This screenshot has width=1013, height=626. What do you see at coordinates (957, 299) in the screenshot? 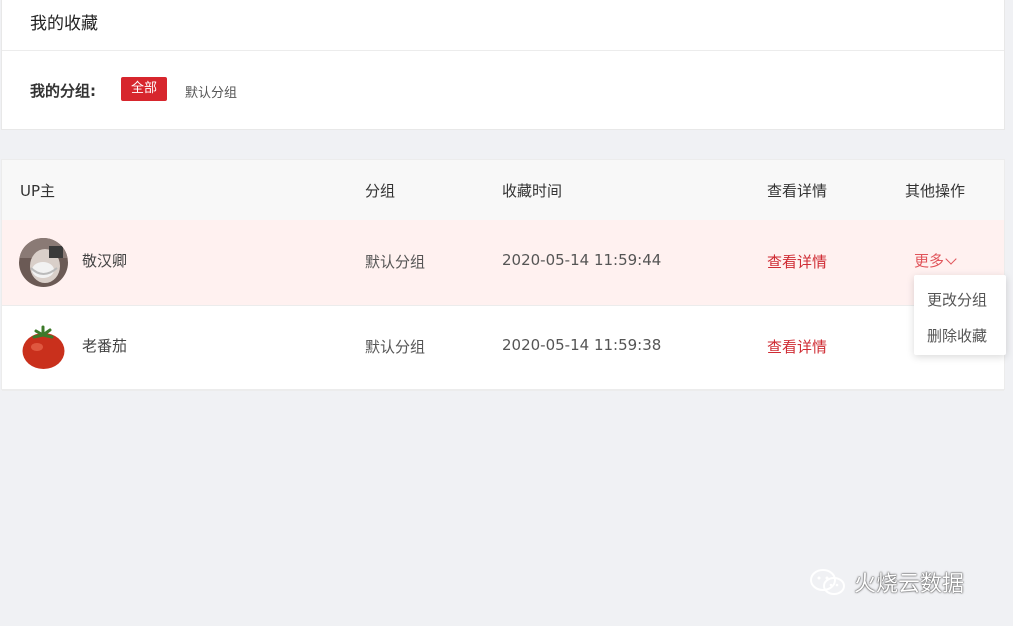
I see `menu-item-change-group: 更改分组` at bounding box center [957, 299].